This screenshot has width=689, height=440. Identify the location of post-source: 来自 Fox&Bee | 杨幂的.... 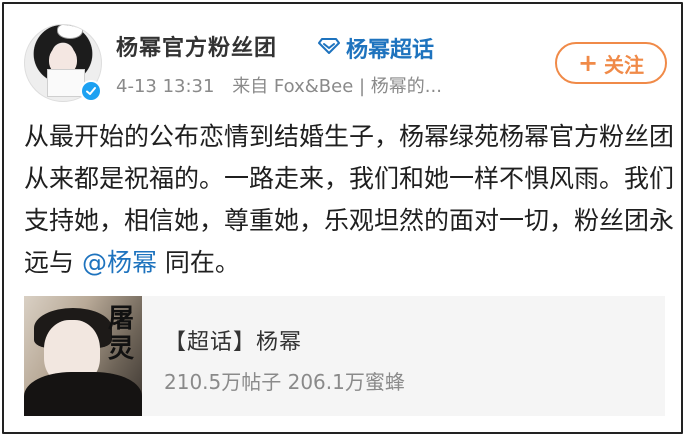
(337, 86).